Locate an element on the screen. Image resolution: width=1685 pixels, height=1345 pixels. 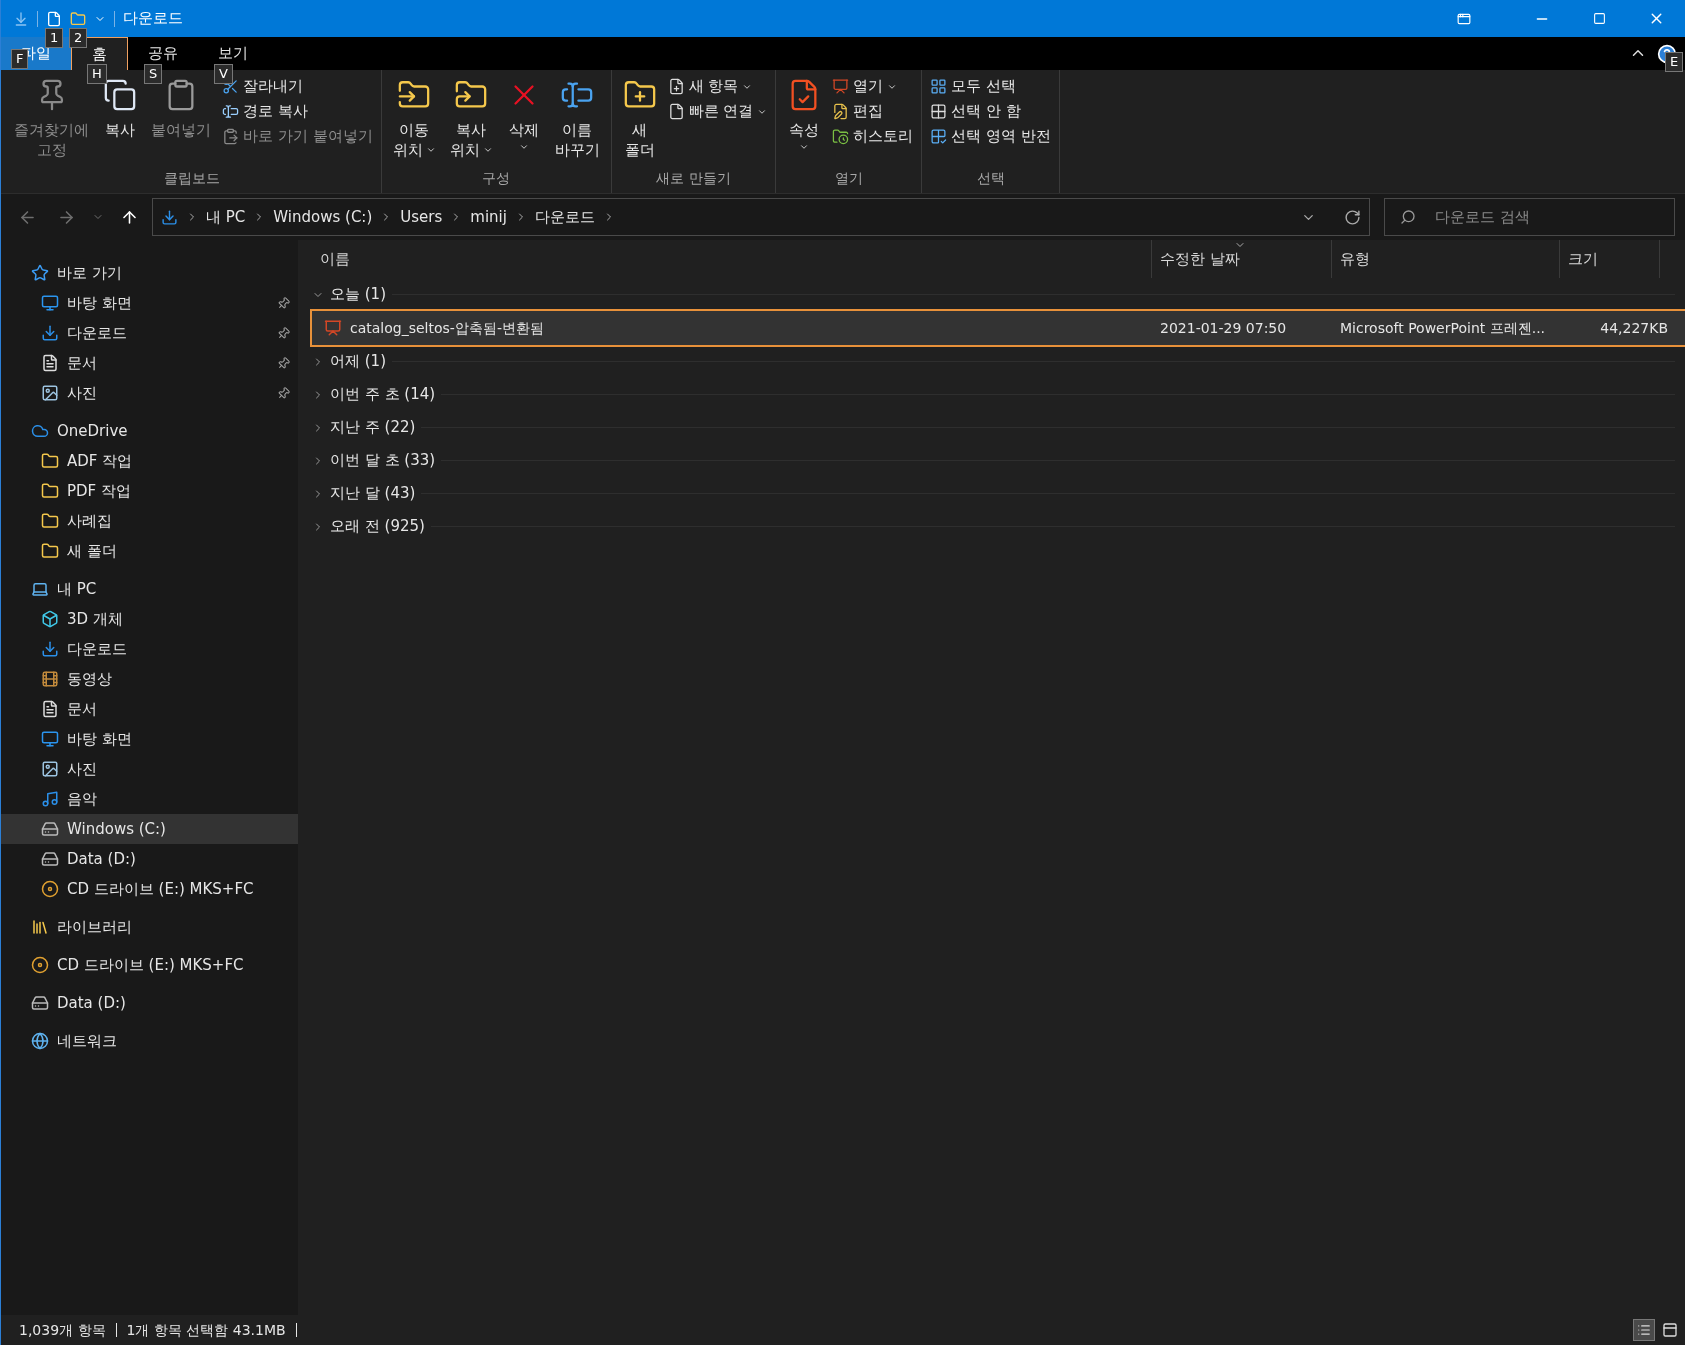
ribbon-button: 열기 is located at coordinates (873, 86).